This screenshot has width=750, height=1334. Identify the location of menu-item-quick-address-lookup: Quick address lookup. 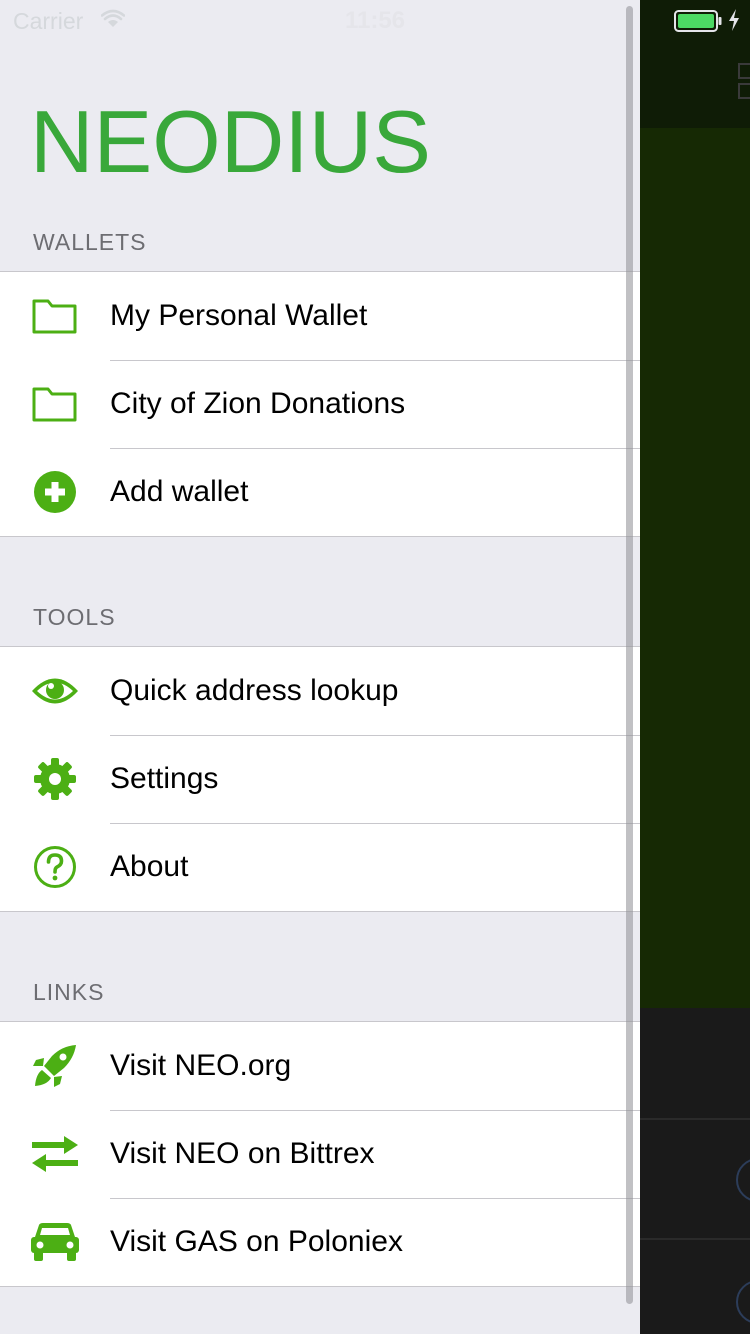
(320, 691).